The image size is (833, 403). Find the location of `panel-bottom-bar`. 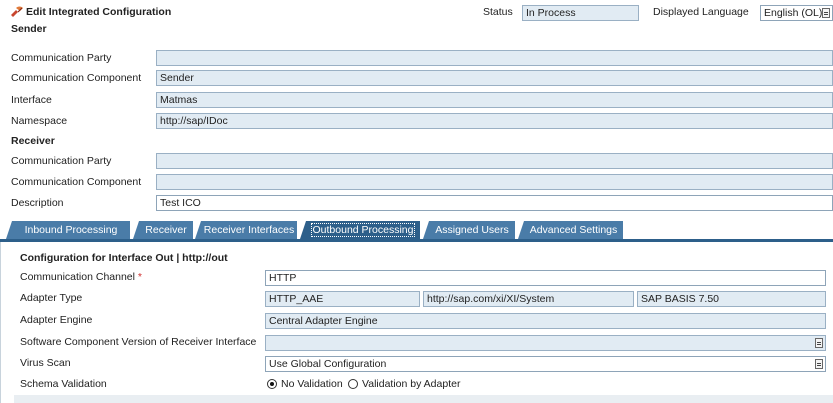

panel-bottom-bar is located at coordinates (423, 399).